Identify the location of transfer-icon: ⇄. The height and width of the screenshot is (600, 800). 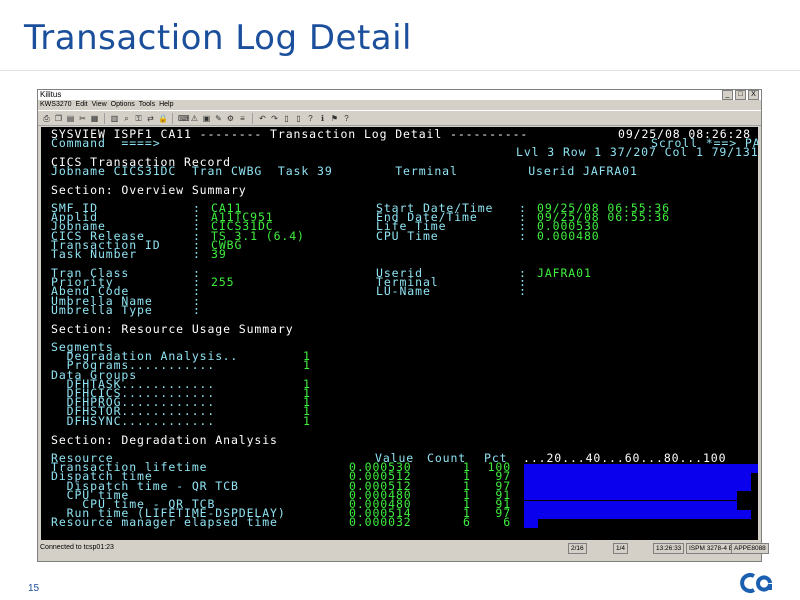
(150, 118).